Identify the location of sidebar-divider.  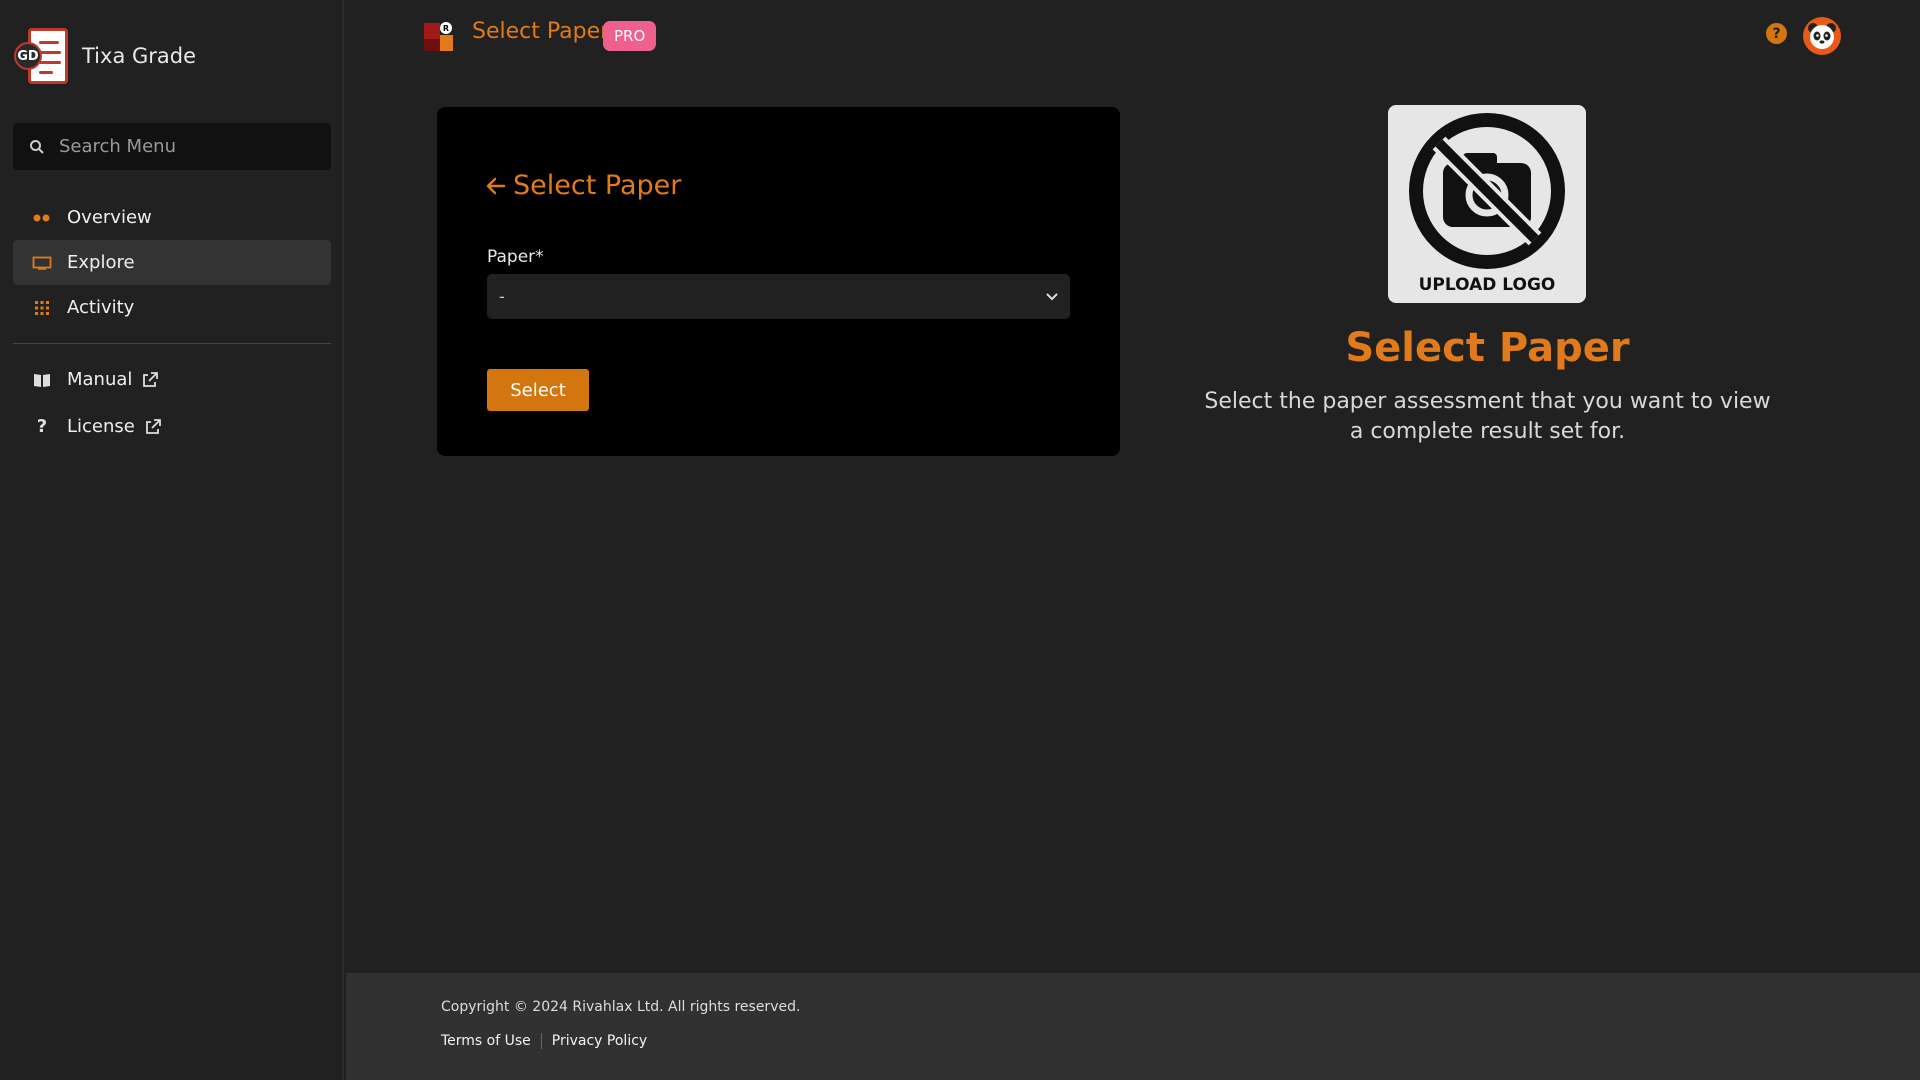
(172, 343).